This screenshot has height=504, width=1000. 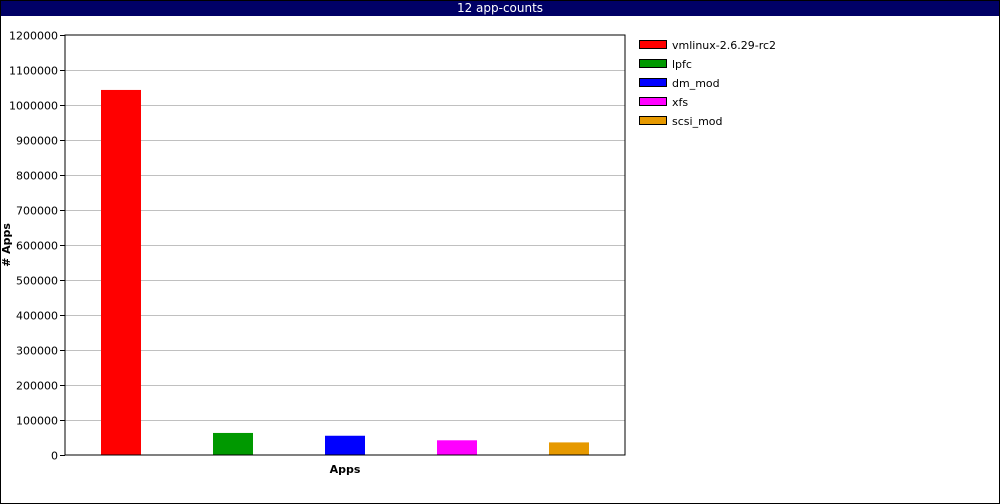 I want to click on bar-lpfc, so click(x=233, y=443).